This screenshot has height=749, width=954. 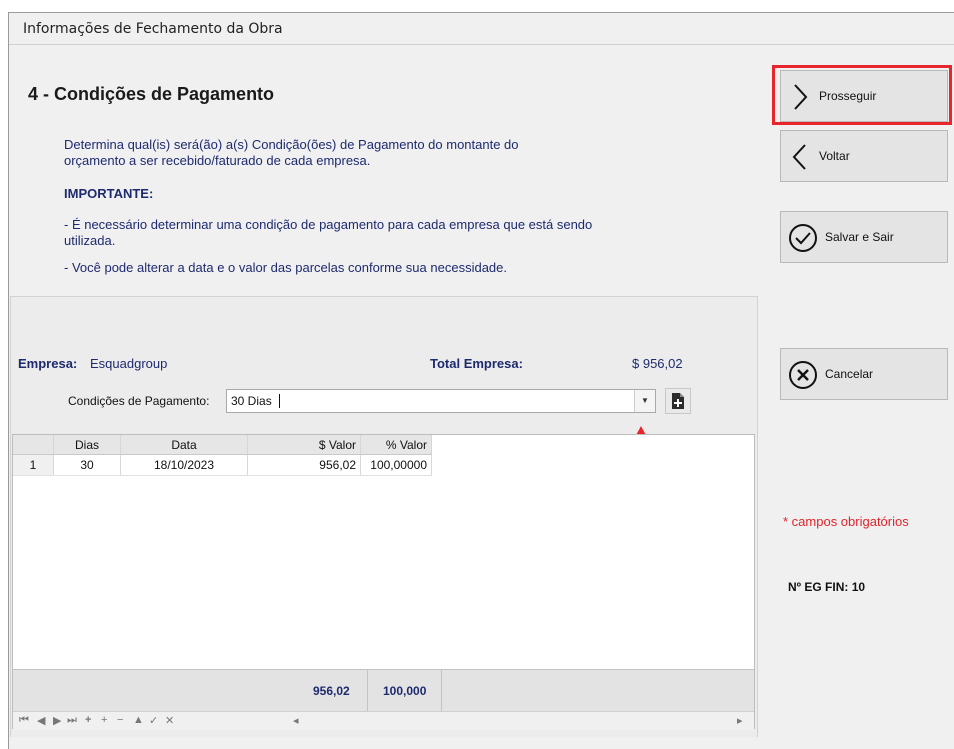 What do you see at coordinates (48, 363) in the screenshot?
I see `empresa-label: Empresa:` at bounding box center [48, 363].